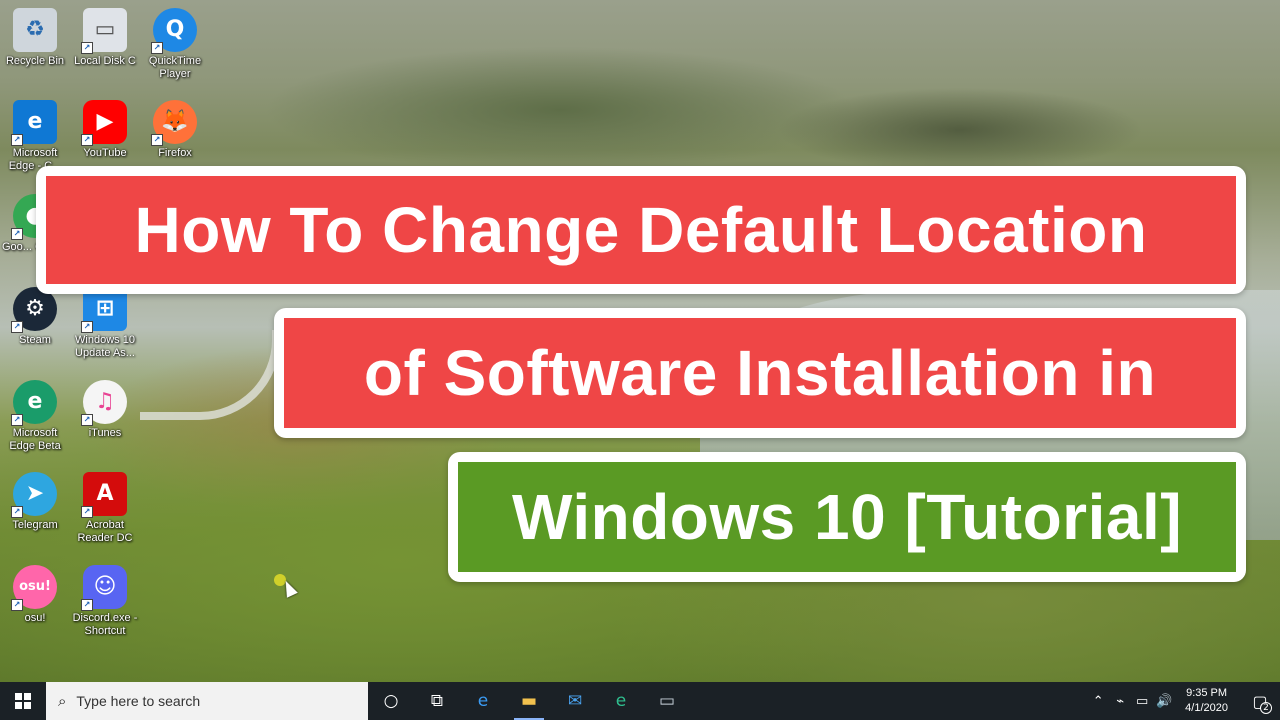  I want to click on file-explorer-icon: ▬, so click(529, 701).